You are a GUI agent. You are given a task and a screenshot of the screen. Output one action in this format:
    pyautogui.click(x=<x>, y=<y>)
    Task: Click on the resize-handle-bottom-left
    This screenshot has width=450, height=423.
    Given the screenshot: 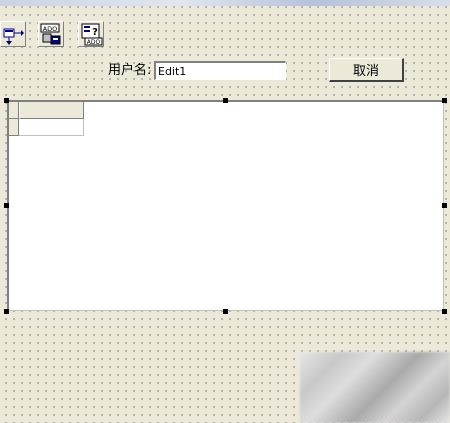 What is the action you would take?
    pyautogui.click(x=6, y=311)
    